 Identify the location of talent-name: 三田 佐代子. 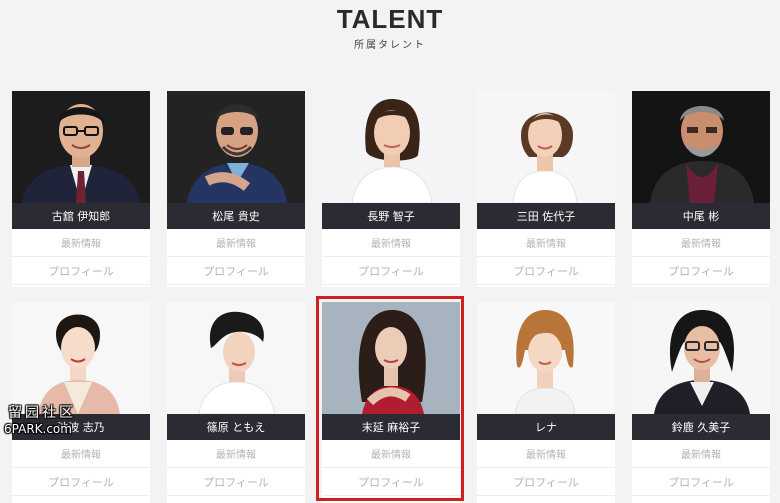
(546, 216).